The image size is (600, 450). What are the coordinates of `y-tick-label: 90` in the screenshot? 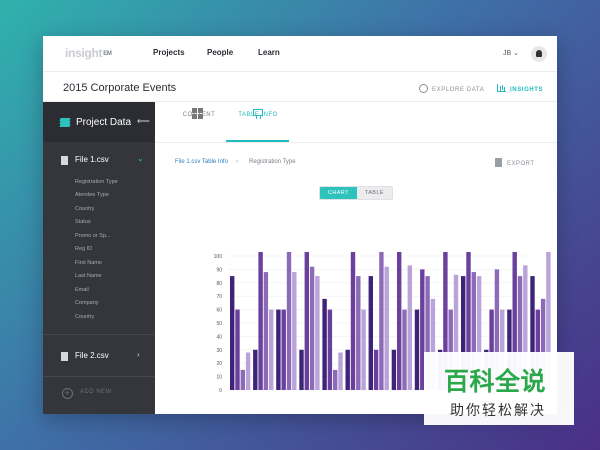 It's located at (219, 270).